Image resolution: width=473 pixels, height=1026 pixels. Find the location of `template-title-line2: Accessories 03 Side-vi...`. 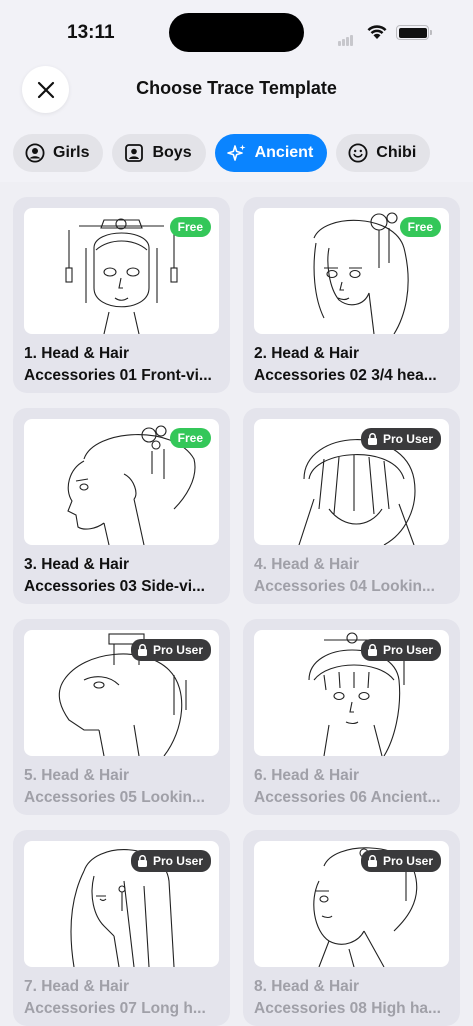

template-title-line2: Accessories 03 Side-vi... is located at coordinates (114, 586).